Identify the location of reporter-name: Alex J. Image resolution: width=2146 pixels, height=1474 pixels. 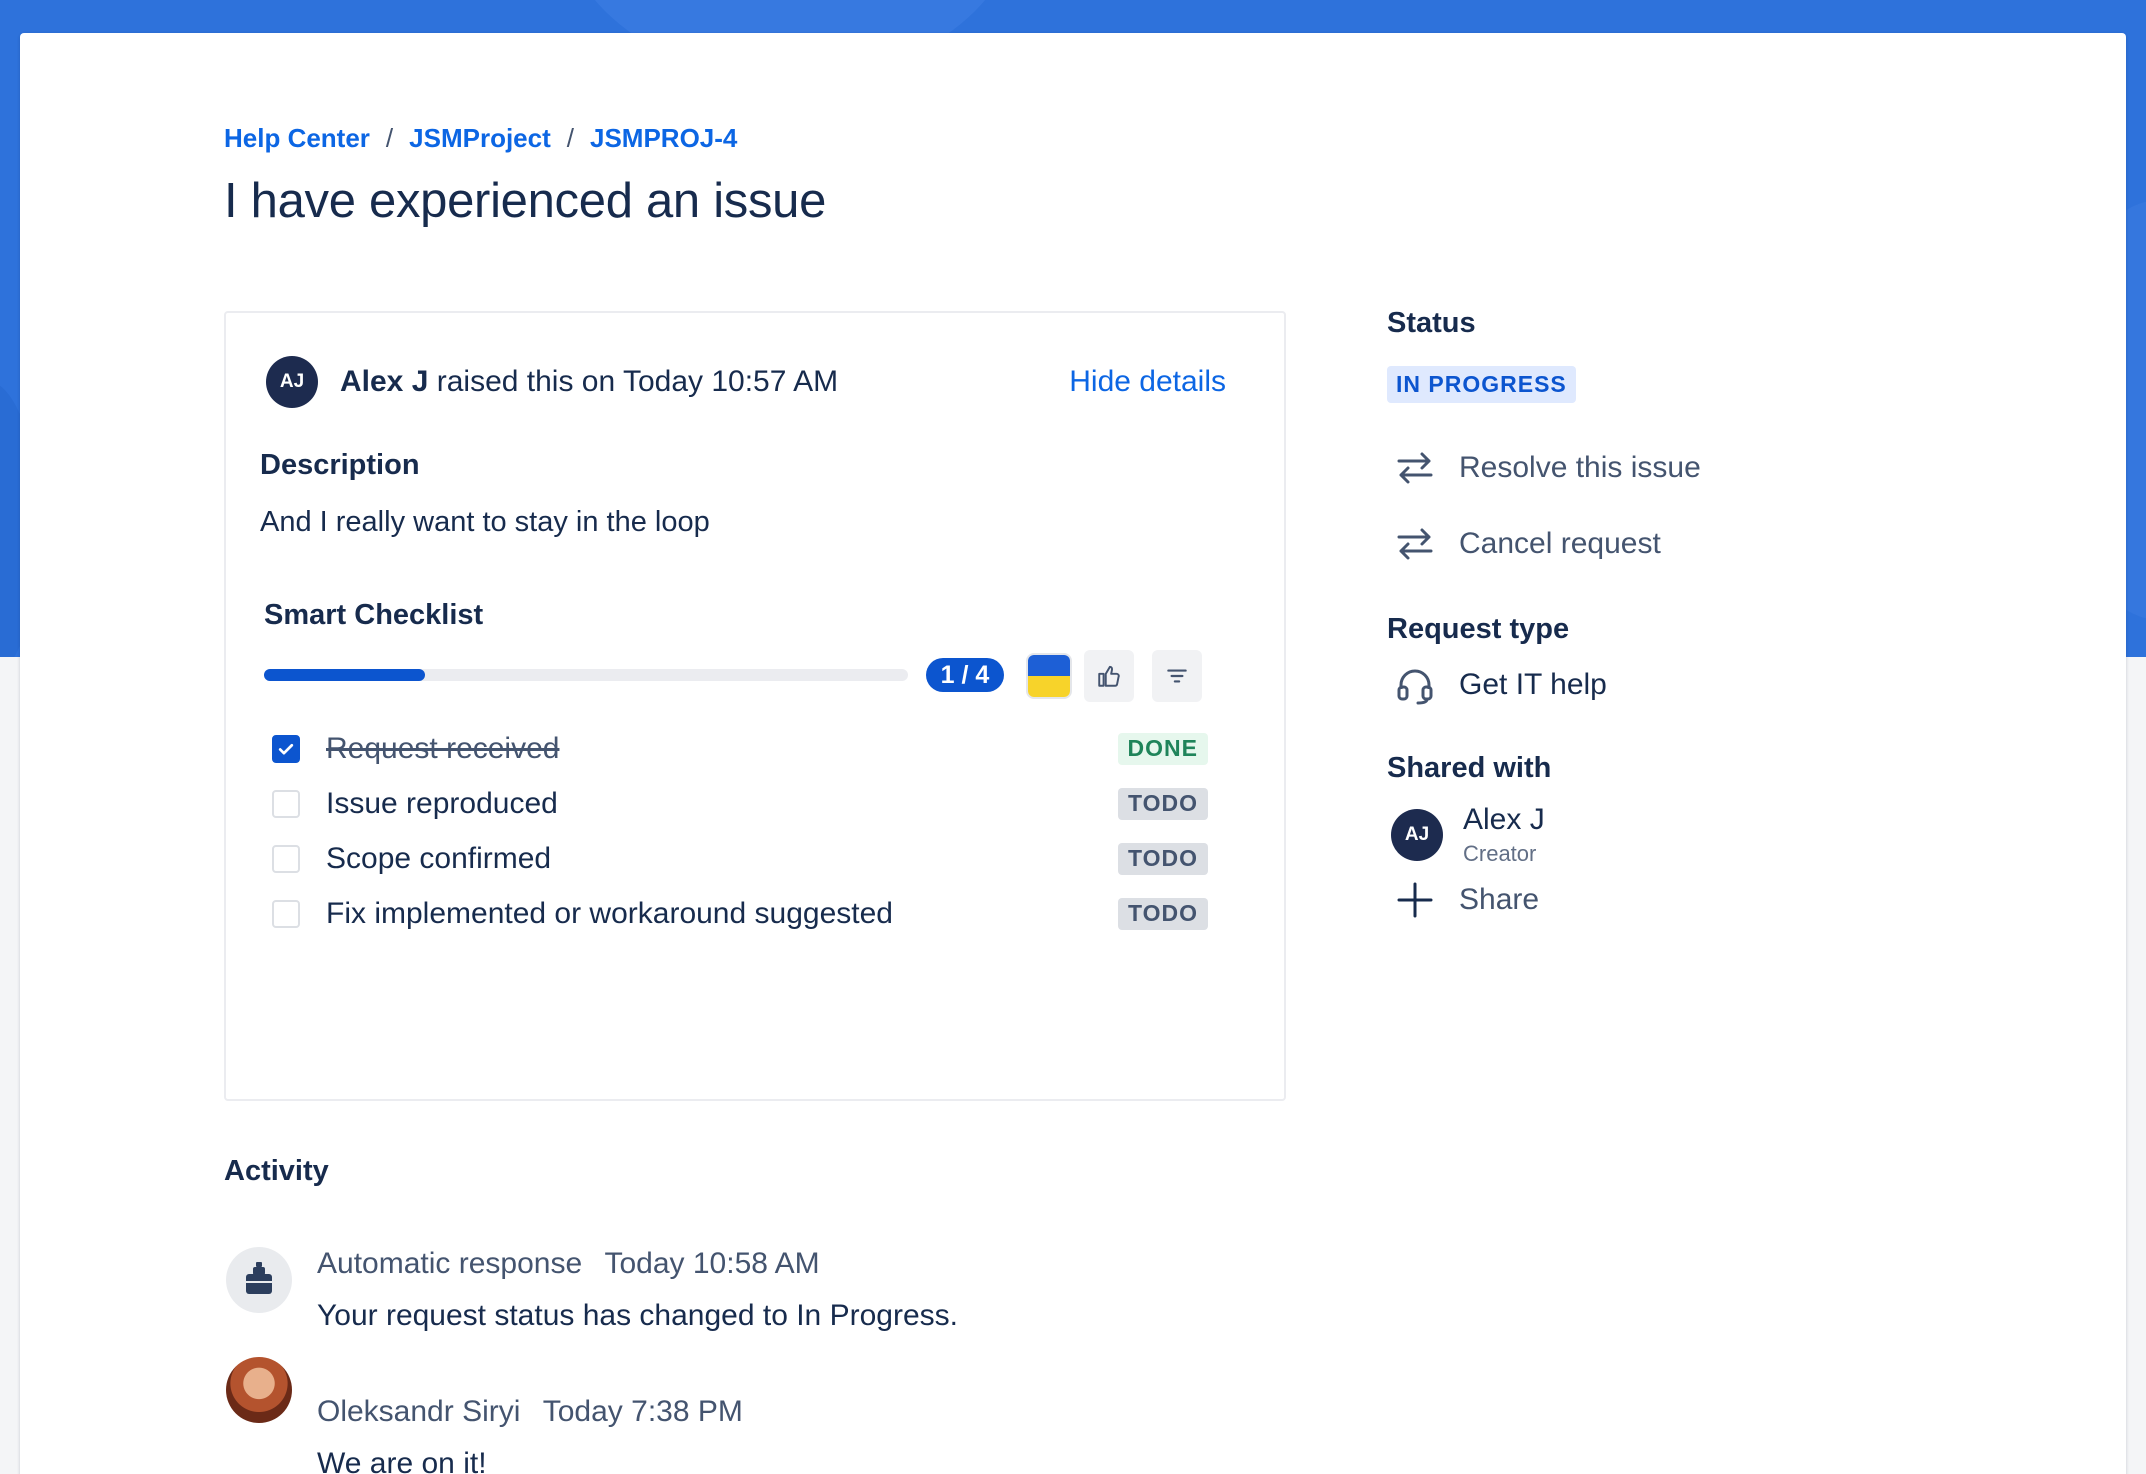
(384, 381).